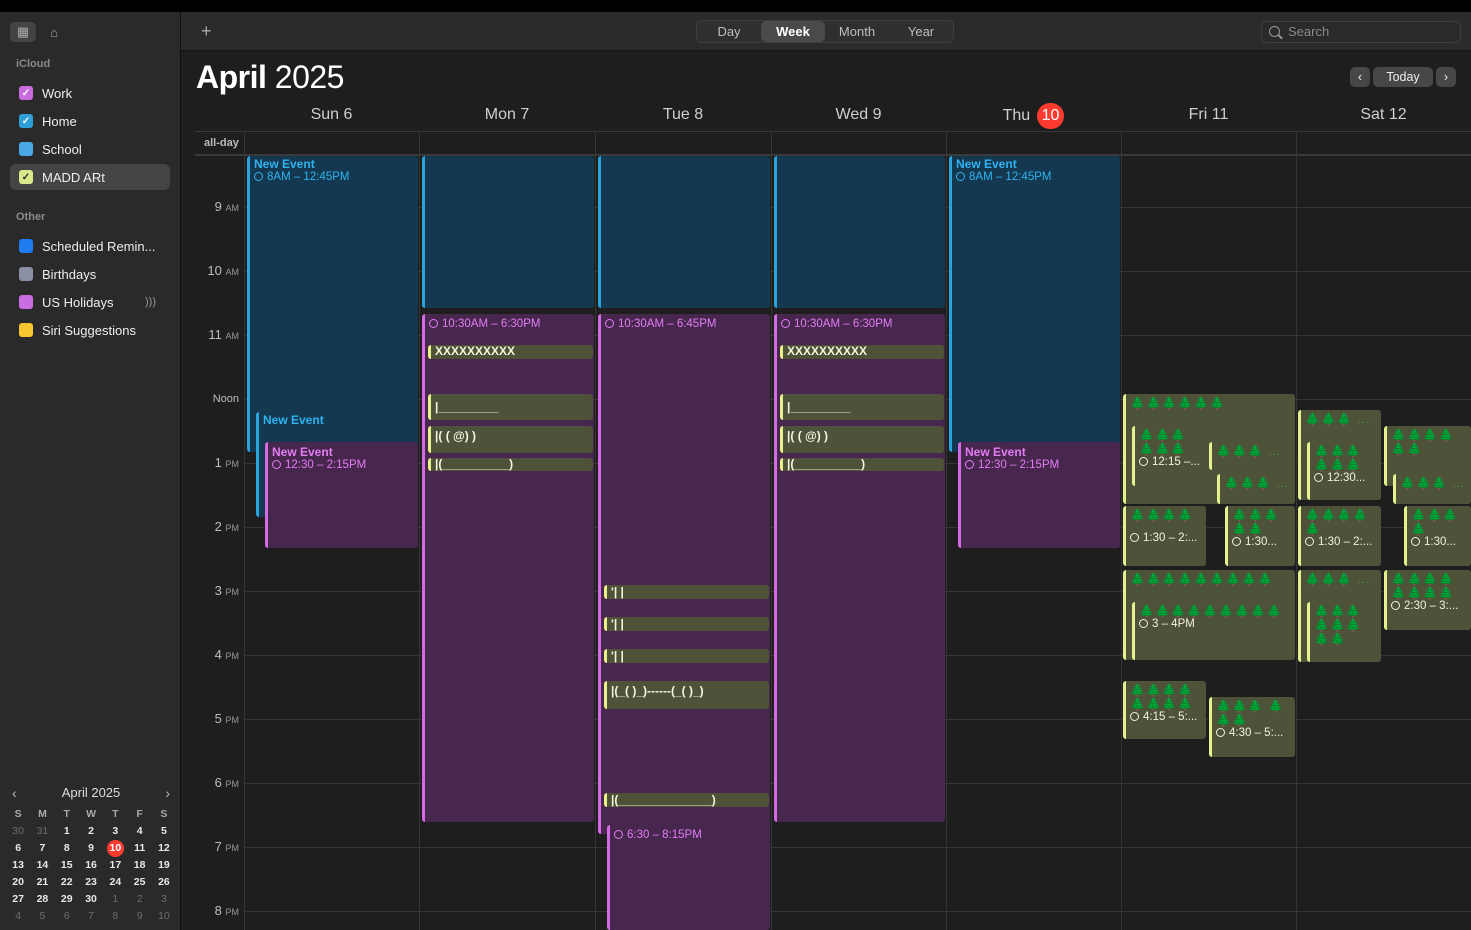 The width and height of the screenshot is (1471, 930). What do you see at coordinates (684, 574) in the screenshot?
I see `event-tue-1030: 10:30AM – 6:45PM` at bounding box center [684, 574].